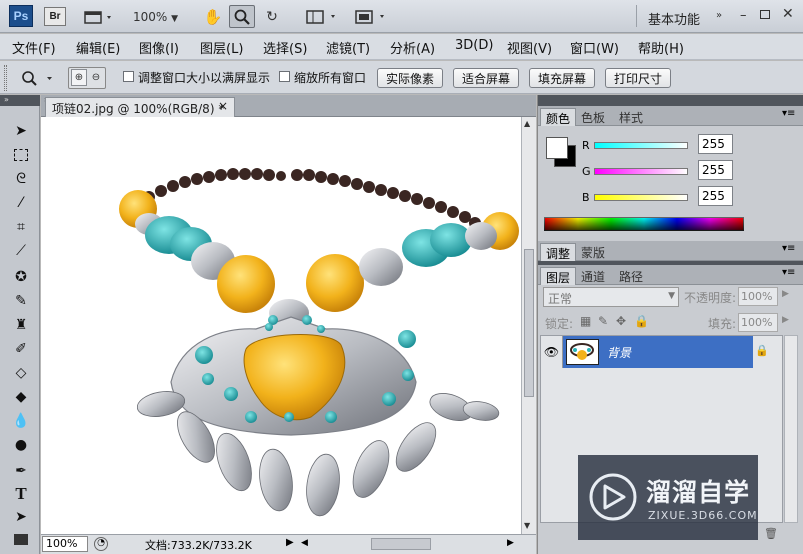 This screenshot has height=554, width=803. Describe the element at coordinates (38, 78) in the screenshot. I see `tool-preset-picker` at that location.